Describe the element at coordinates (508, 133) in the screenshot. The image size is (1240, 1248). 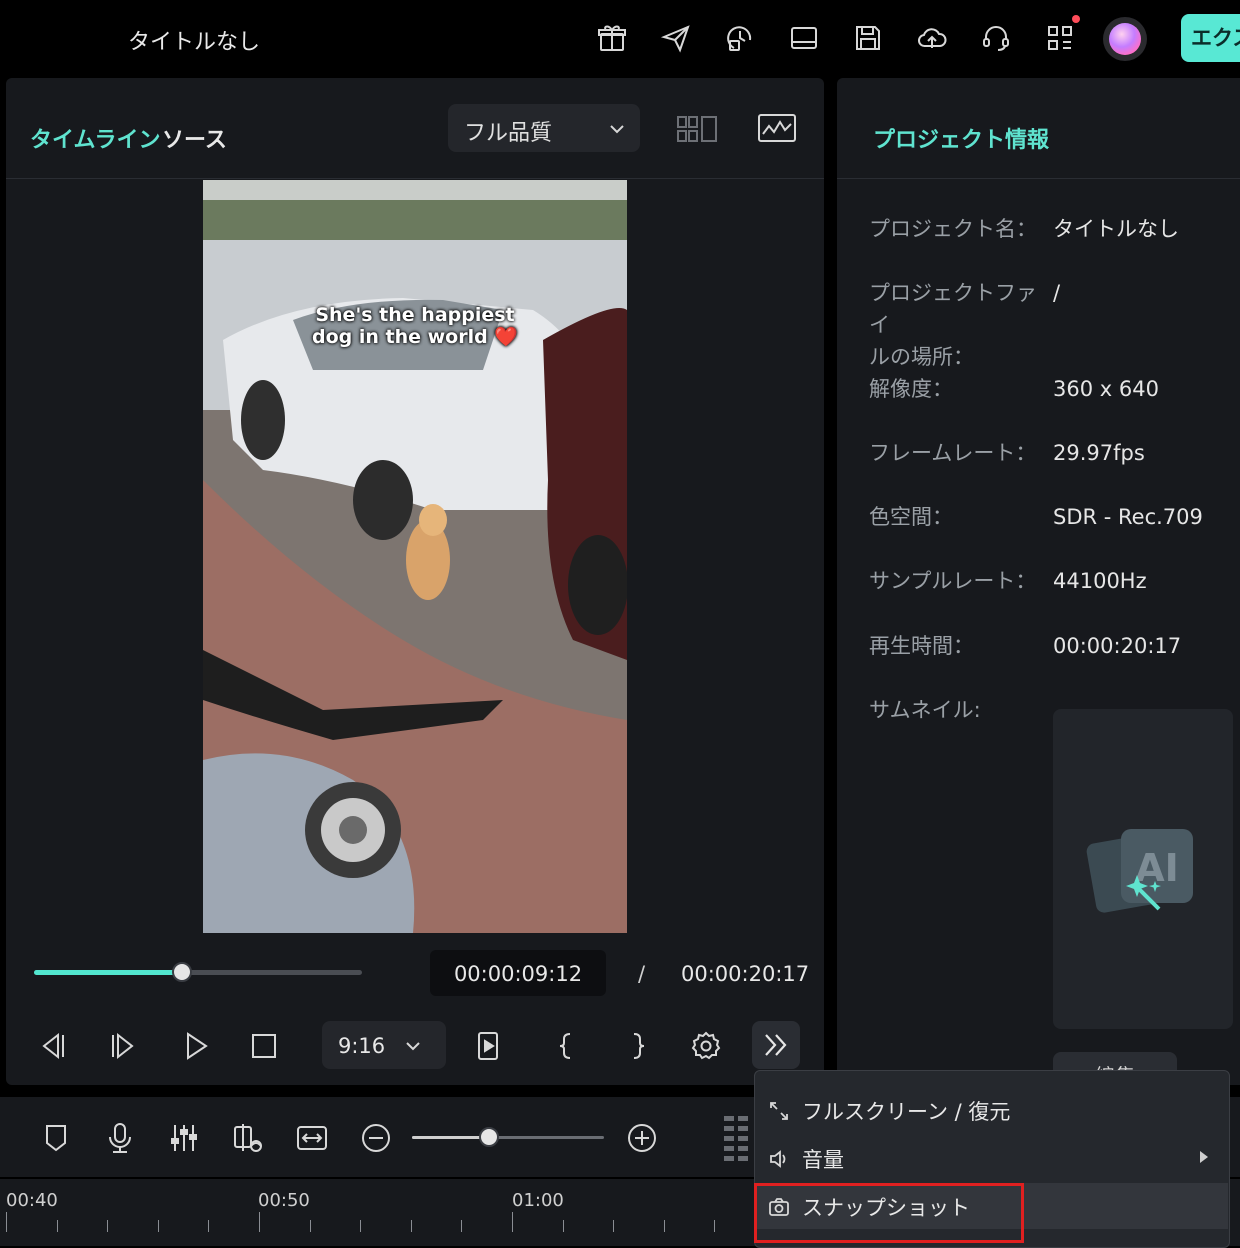
I see `quality-value: フル品質` at that location.